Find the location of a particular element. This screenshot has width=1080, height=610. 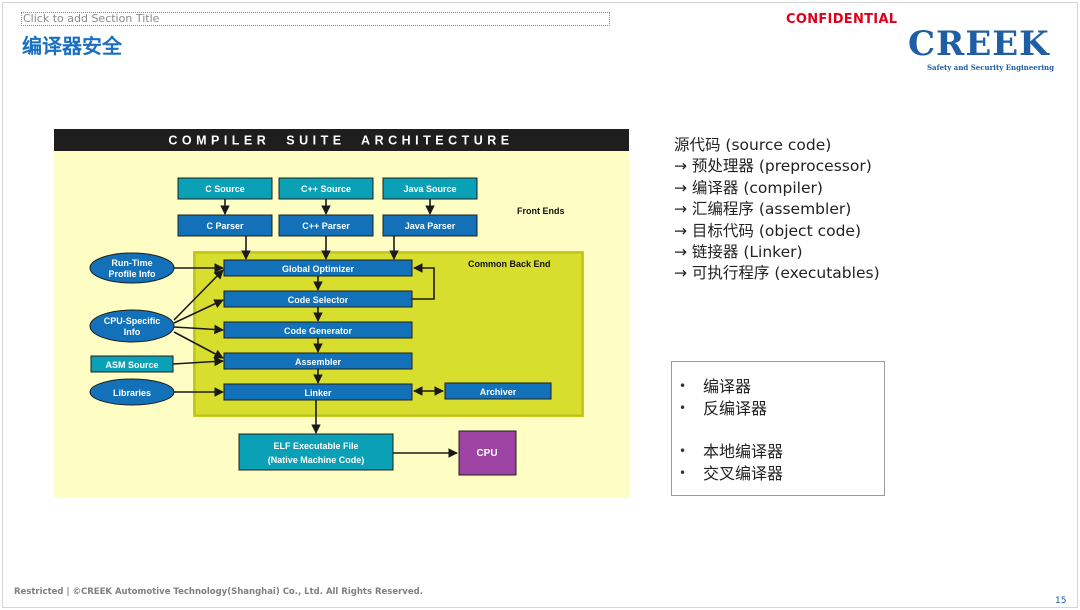

svg-text: Java Parser is located at coordinates (430, 226).